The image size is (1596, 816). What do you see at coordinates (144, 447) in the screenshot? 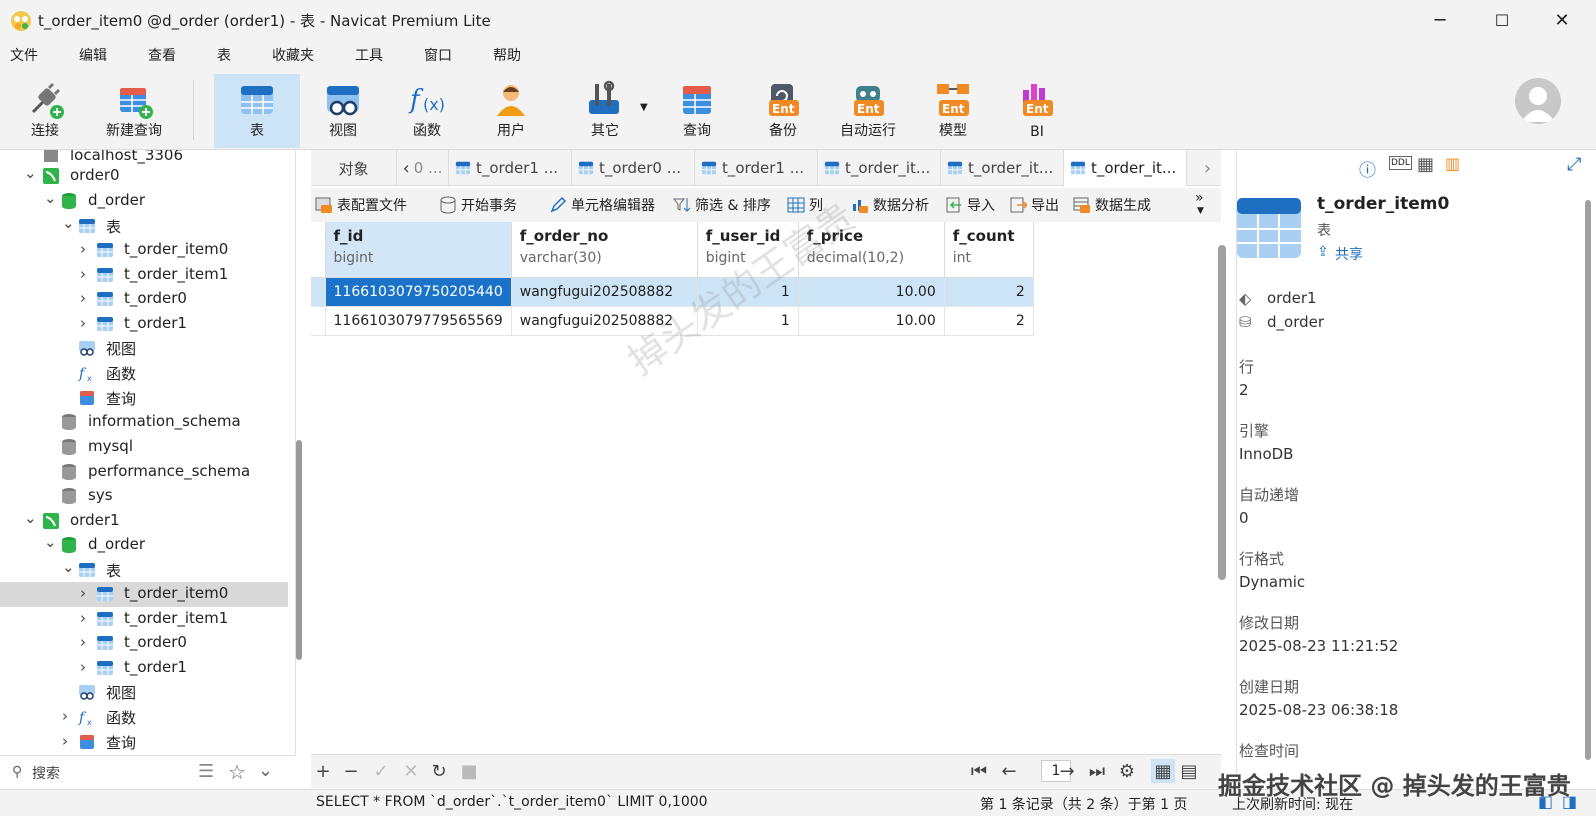
I see `tree-item: mysql` at bounding box center [144, 447].